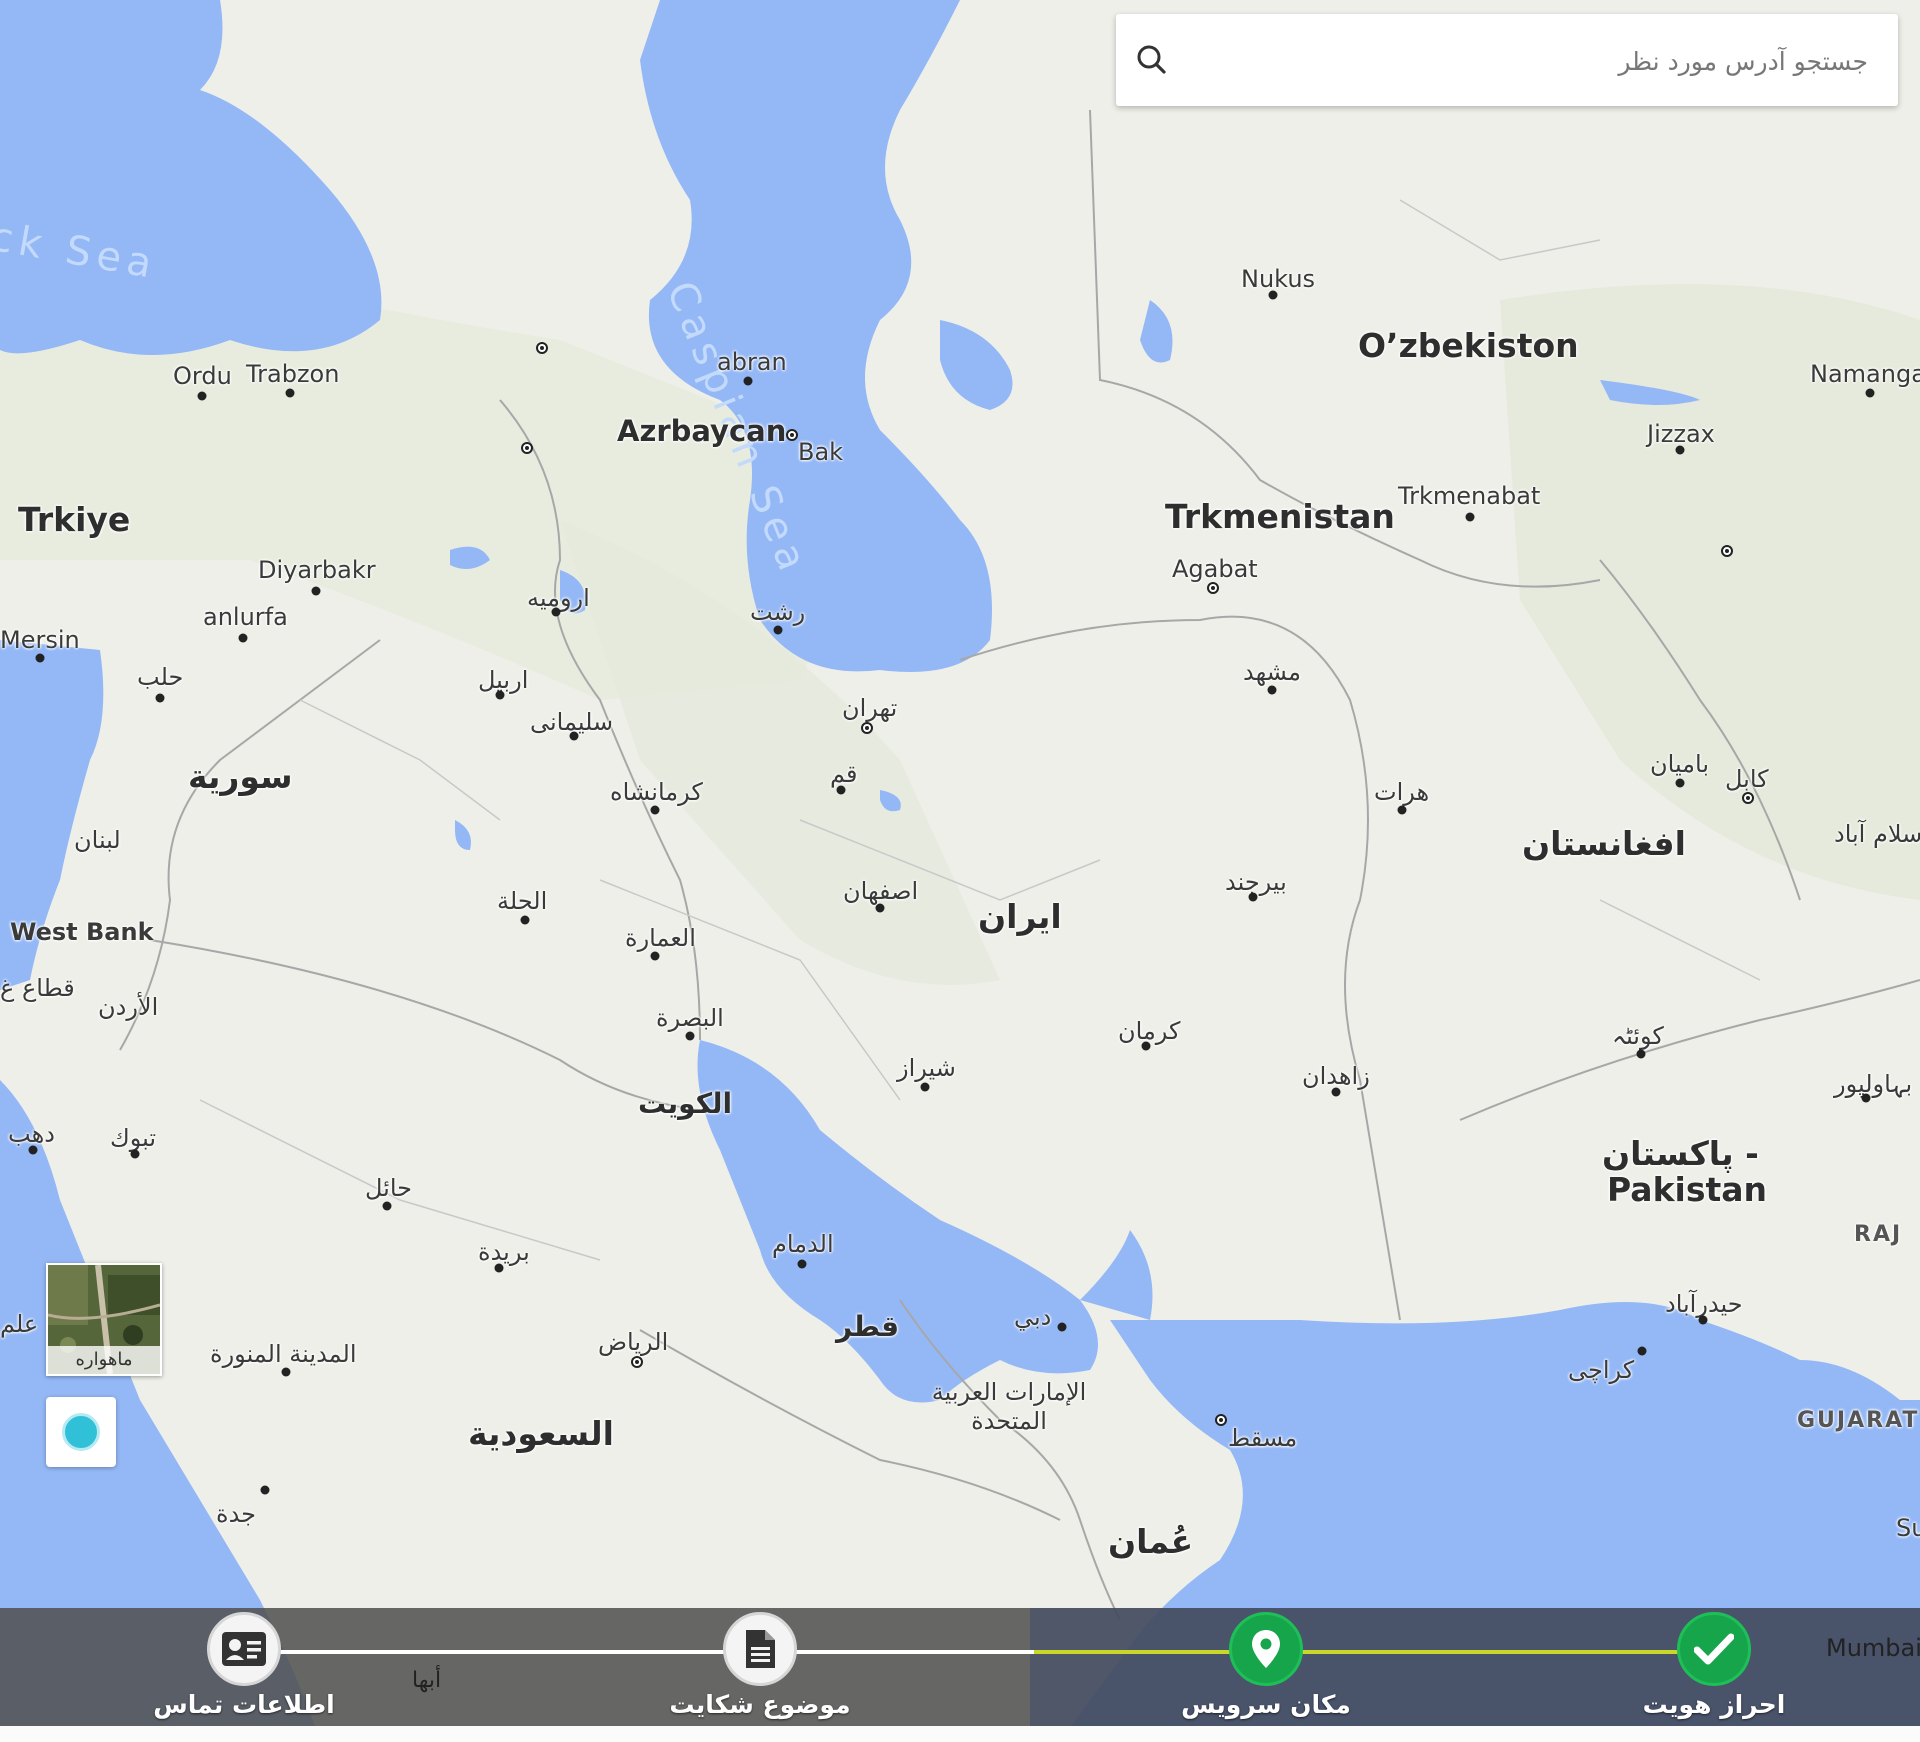 The width and height of the screenshot is (1920, 1742). What do you see at coordinates (1878, 1234) in the screenshot?
I see `region-label-rajasthan: RAJ` at bounding box center [1878, 1234].